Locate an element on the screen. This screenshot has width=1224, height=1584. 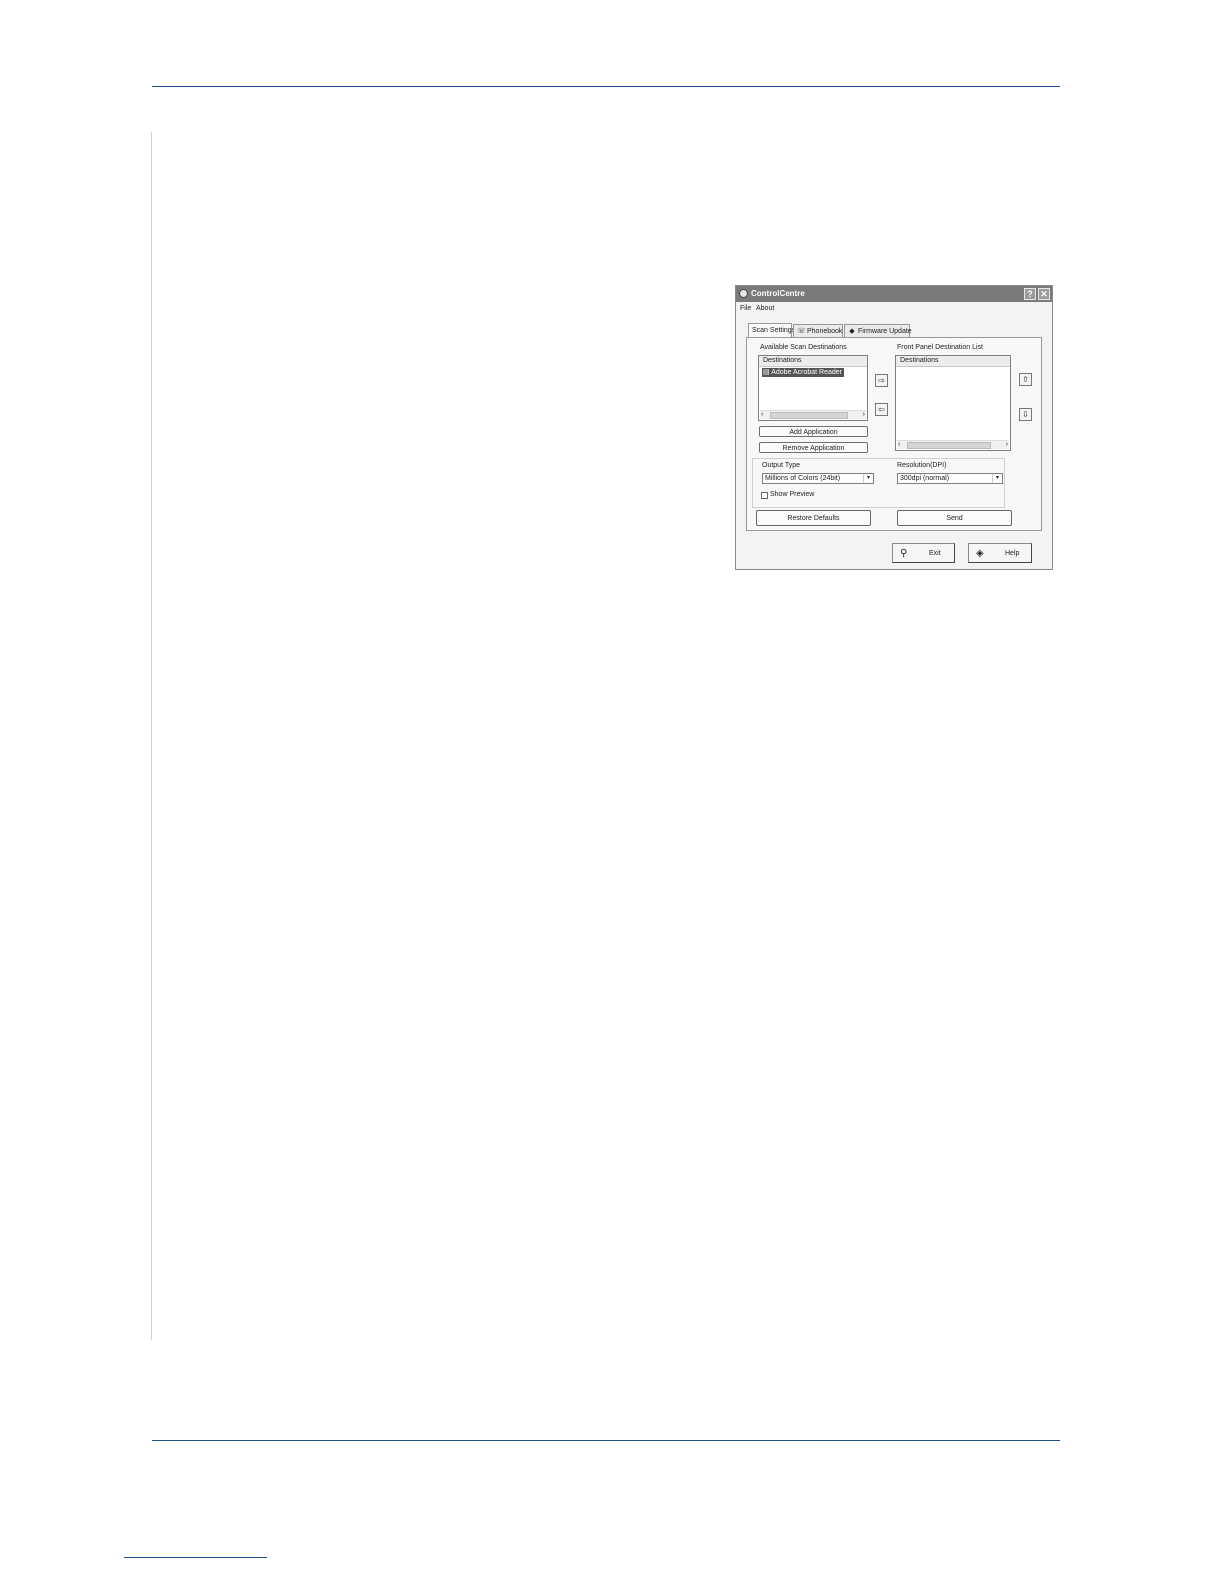
arrow-left-icon: ⇦ is located at coordinates (881, 409).